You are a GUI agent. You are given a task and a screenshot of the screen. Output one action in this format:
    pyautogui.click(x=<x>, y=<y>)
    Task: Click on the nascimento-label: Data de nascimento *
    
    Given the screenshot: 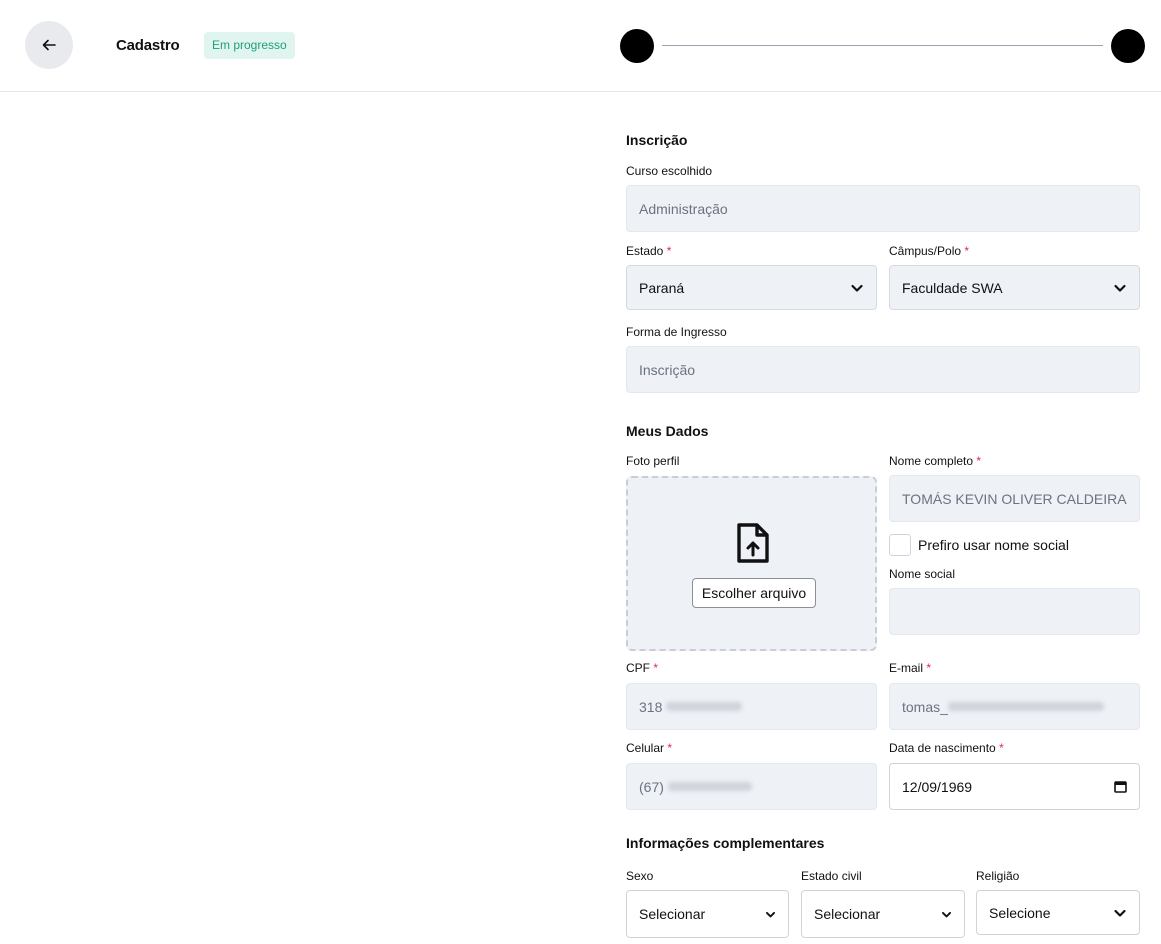 What is the action you would take?
    pyautogui.click(x=946, y=748)
    